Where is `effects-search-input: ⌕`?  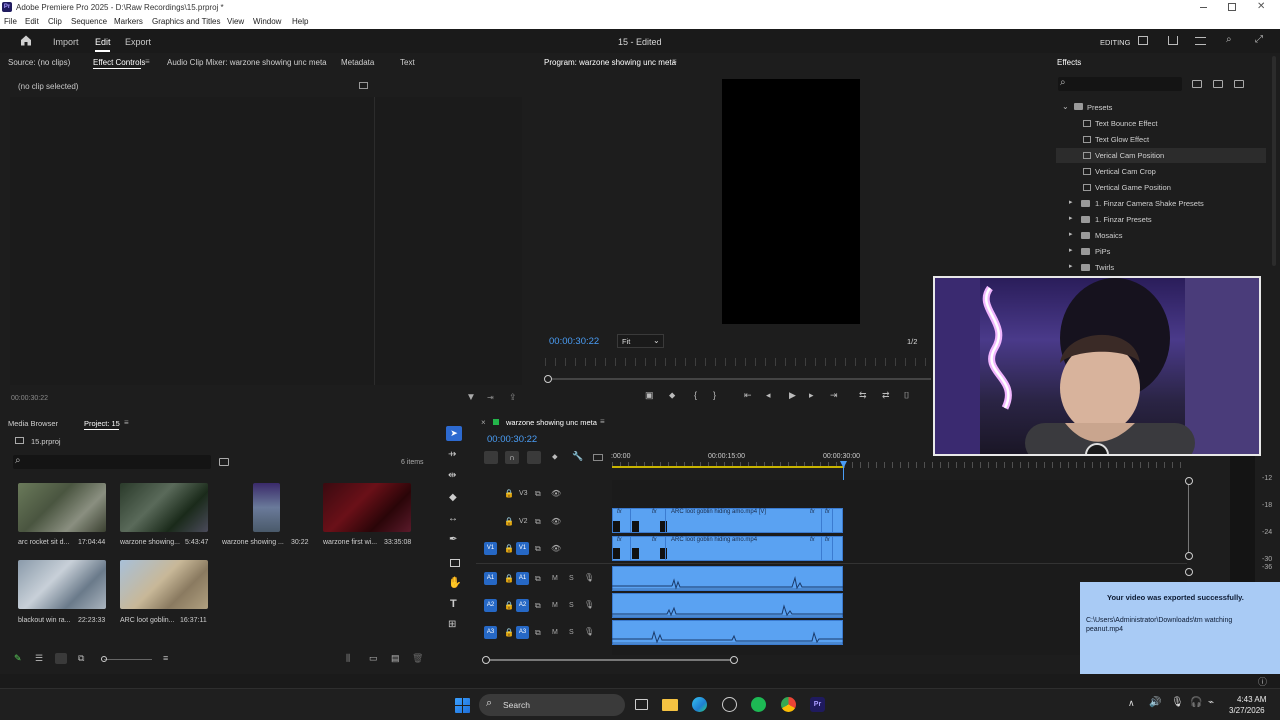 effects-search-input: ⌕ is located at coordinates (1120, 84).